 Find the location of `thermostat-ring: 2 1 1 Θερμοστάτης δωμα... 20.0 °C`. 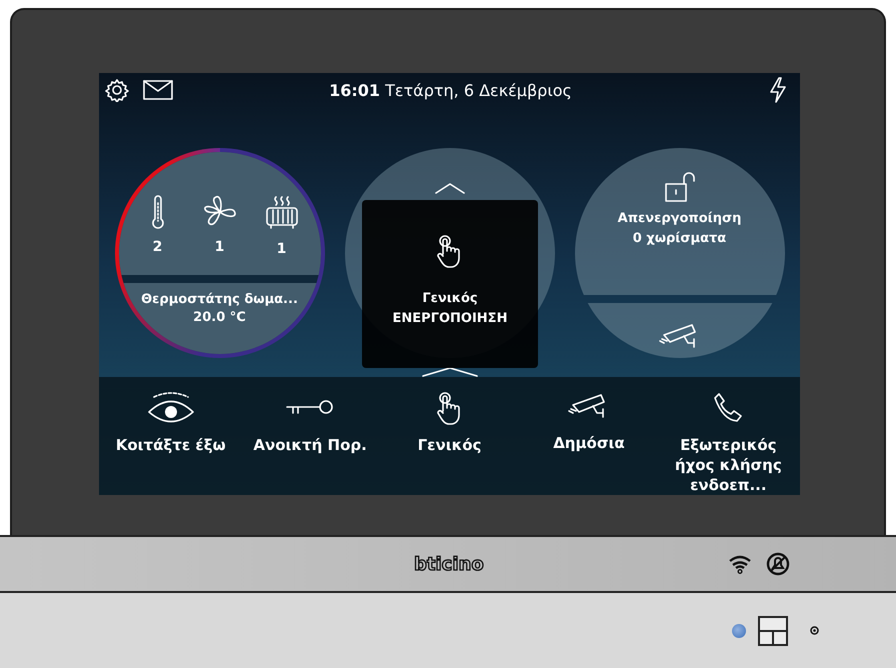

thermostat-ring: 2 1 1 Θερμοστάτης δωμα... 20.0 °C is located at coordinates (219, 253).